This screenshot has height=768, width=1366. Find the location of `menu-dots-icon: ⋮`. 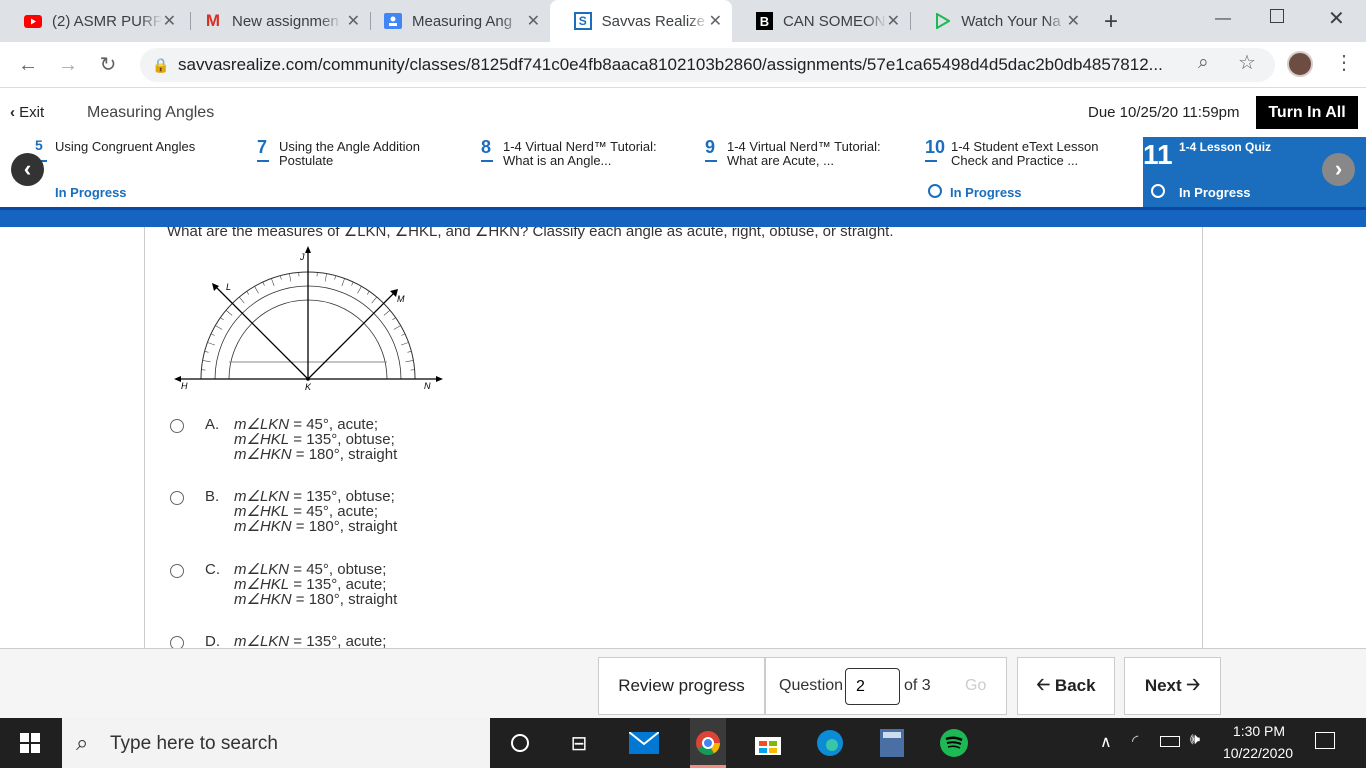

menu-dots-icon: ⋮ is located at coordinates (1344, 62).